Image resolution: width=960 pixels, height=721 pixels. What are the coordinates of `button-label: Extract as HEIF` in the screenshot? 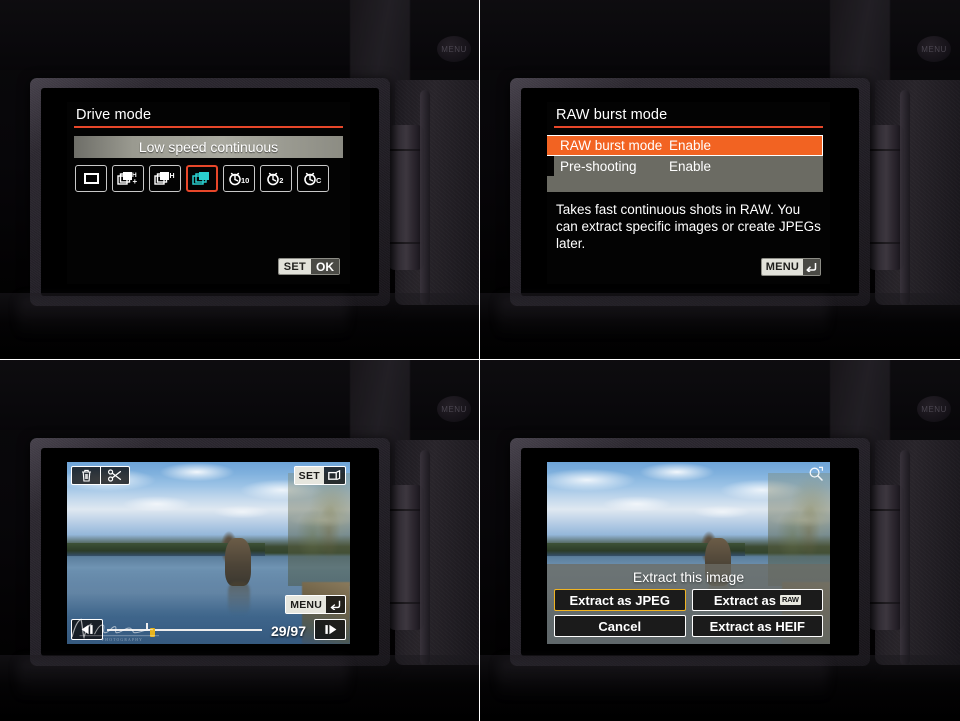 It's located at (757, 626).